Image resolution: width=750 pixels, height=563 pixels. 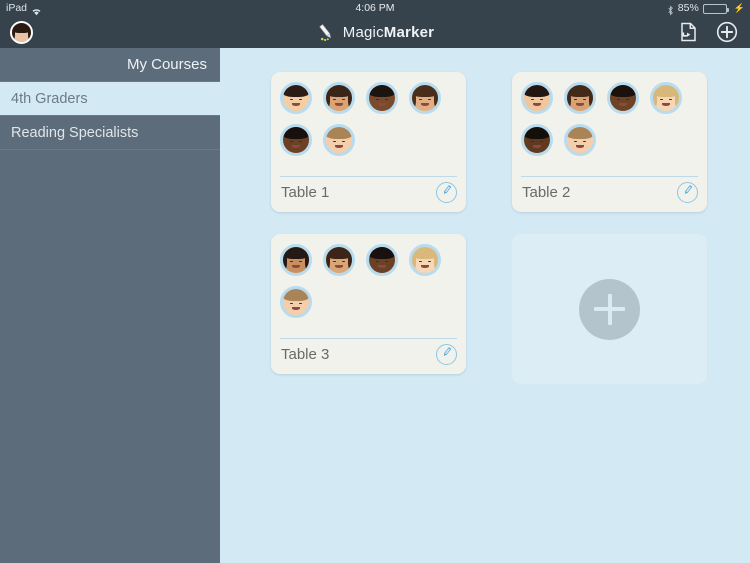 What do you see at coordinates (727, 32) in the screenshot?
I see `add-circle-icon` at bounding box center [727, 32].